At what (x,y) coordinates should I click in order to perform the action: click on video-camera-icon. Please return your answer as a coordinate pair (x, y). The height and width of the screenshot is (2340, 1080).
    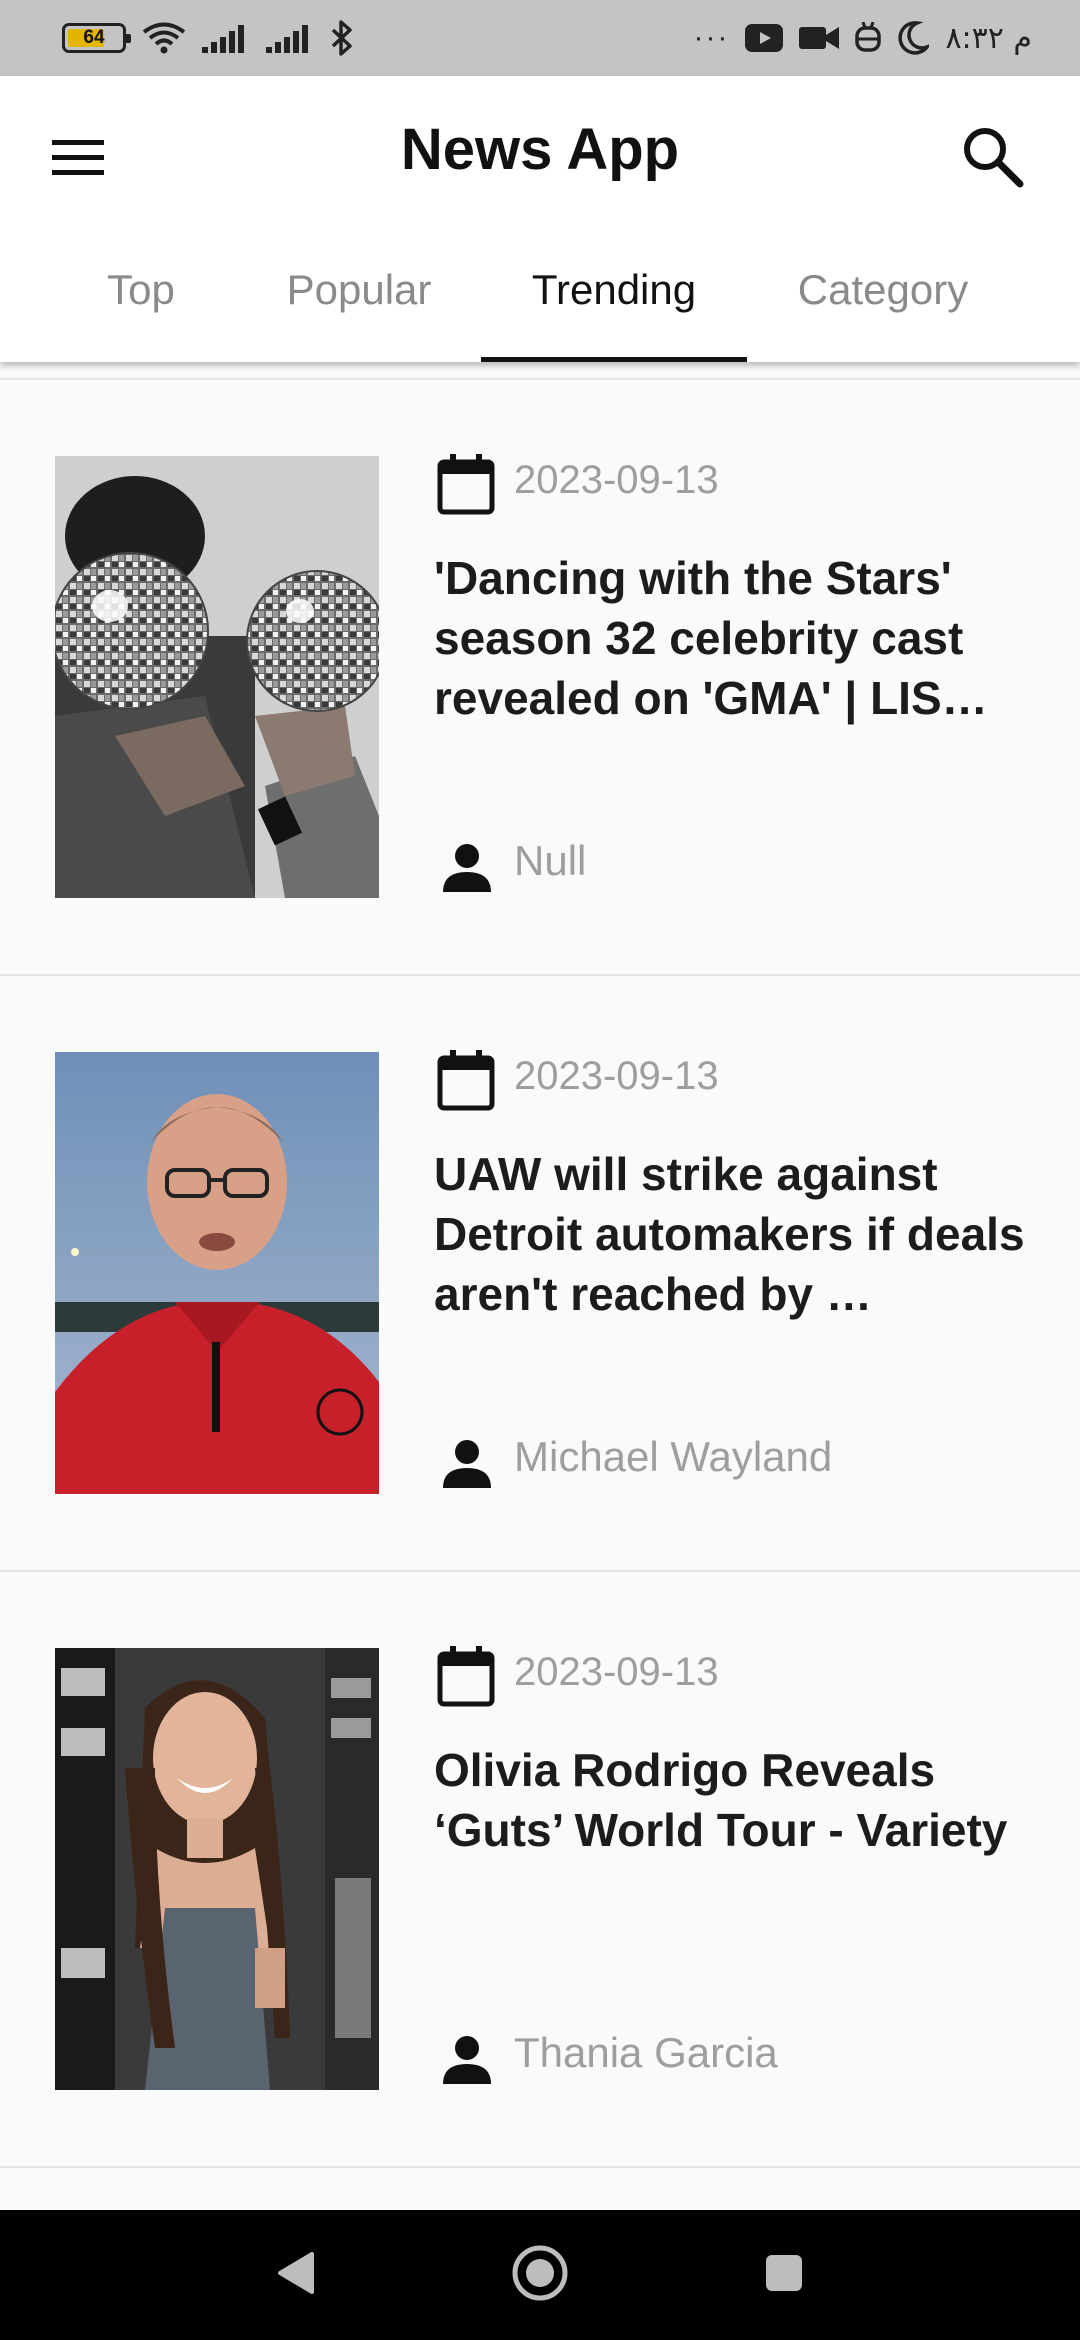
    Looking at the image, I should click on (819, 38).